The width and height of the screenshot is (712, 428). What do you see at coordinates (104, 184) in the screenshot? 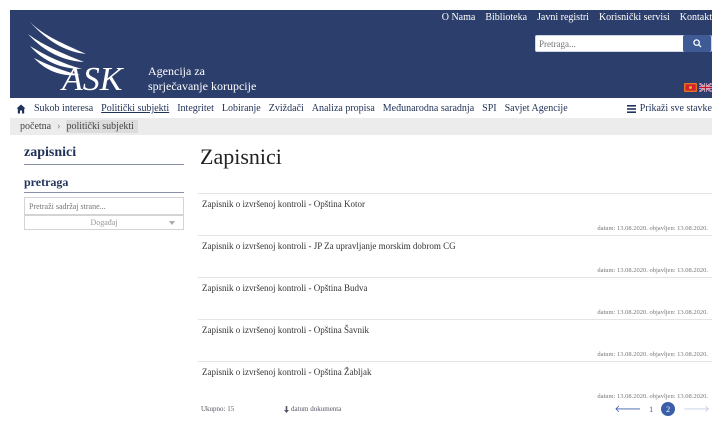
I see `sidebar-search-heading: pretraga` at bounding box center [104, 184].